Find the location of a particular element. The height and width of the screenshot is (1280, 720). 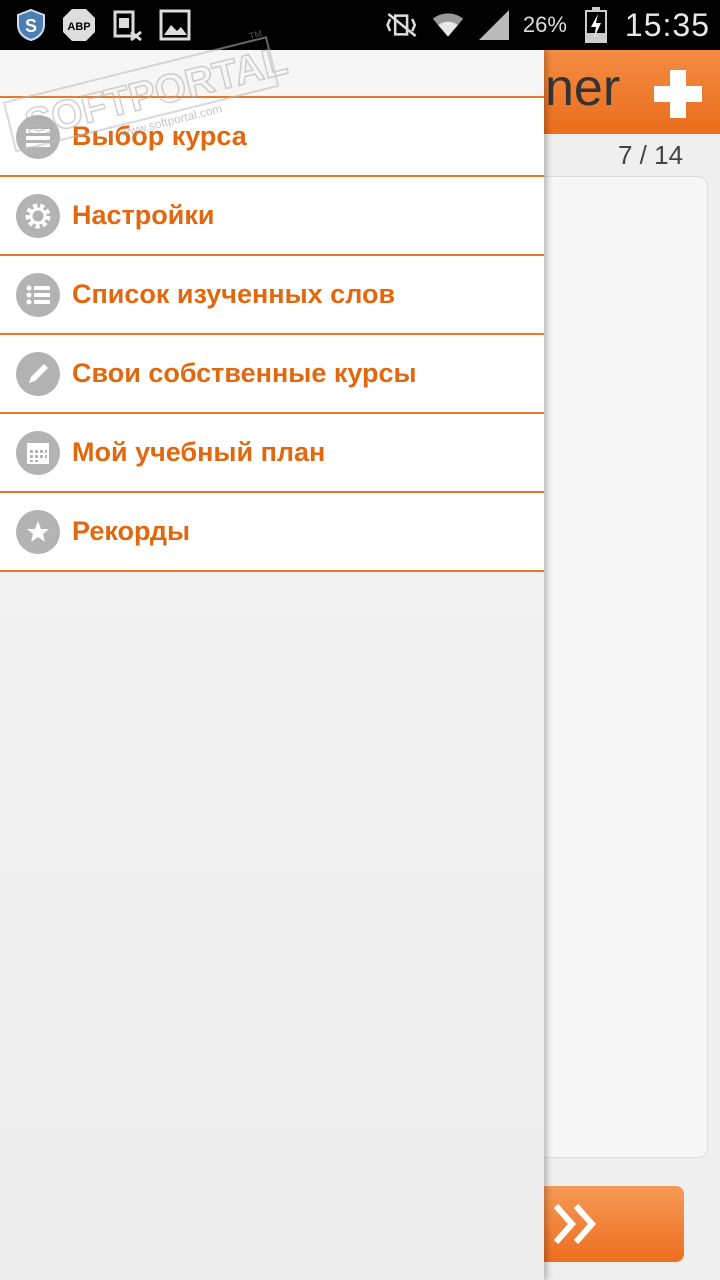

drawer-item-study-plan: Мой учебный план is located at coordinates (272, 451).